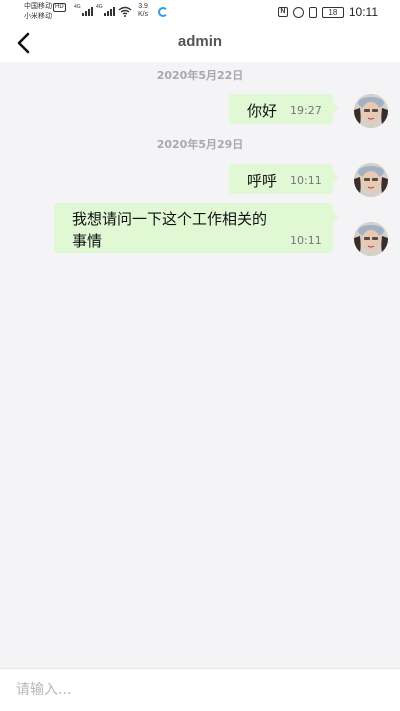 Image resolution: width=400 pixels, height=711 pixels. I want to click on message-input, so click(201, 690).